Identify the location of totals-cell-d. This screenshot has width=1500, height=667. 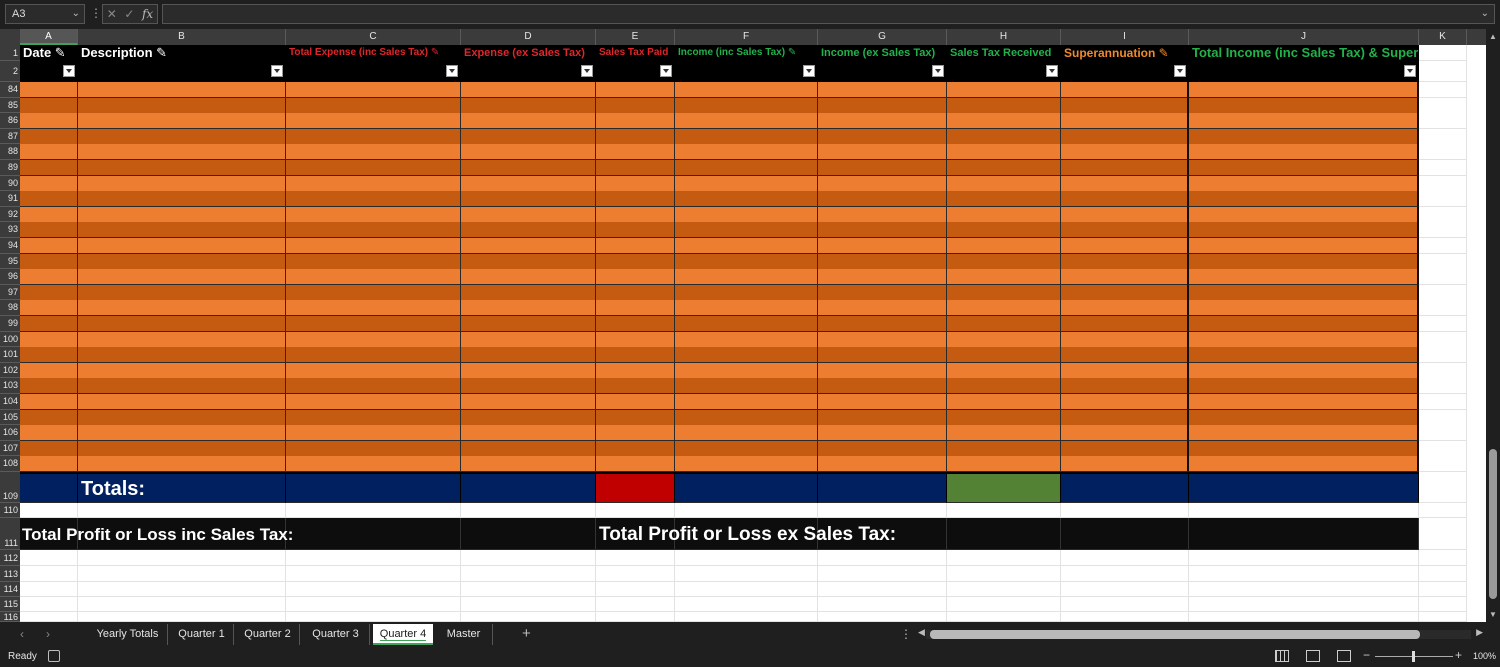
(528, 487).